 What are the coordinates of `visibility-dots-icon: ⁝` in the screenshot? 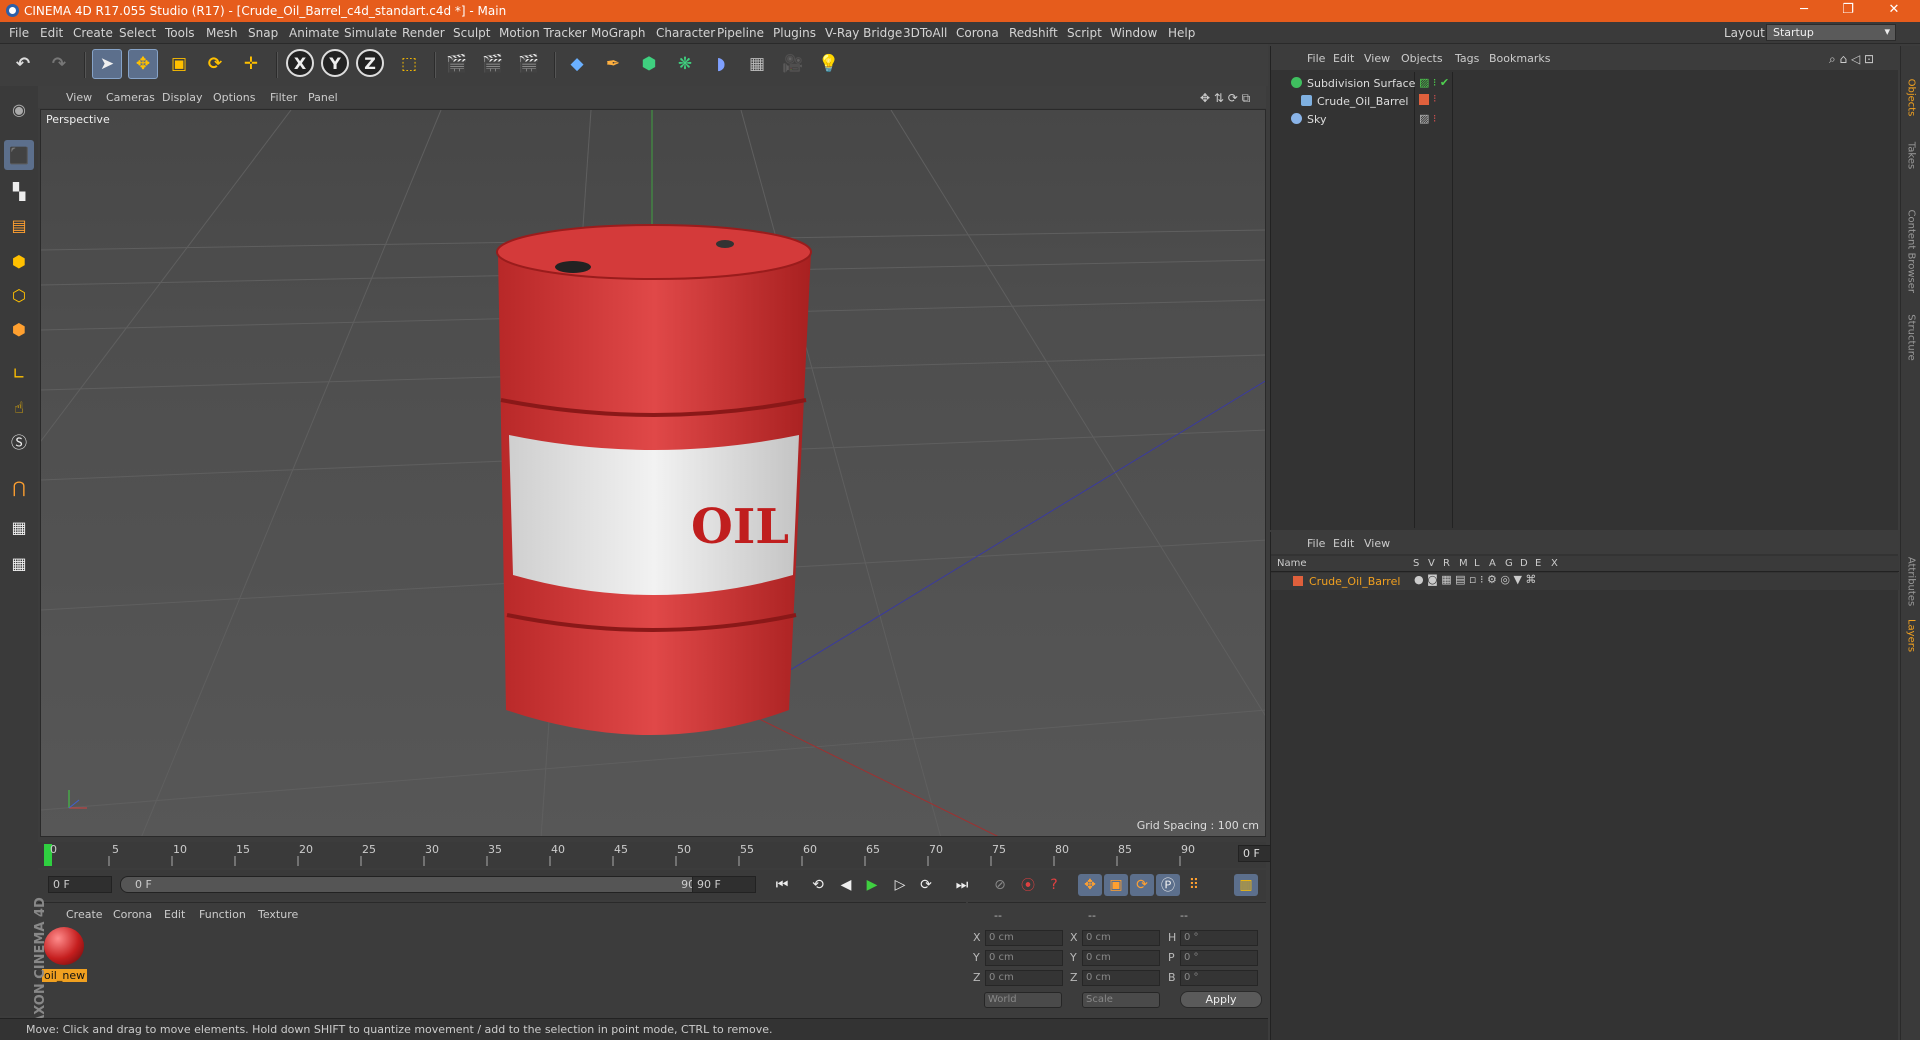 It's located at (1435, 98).